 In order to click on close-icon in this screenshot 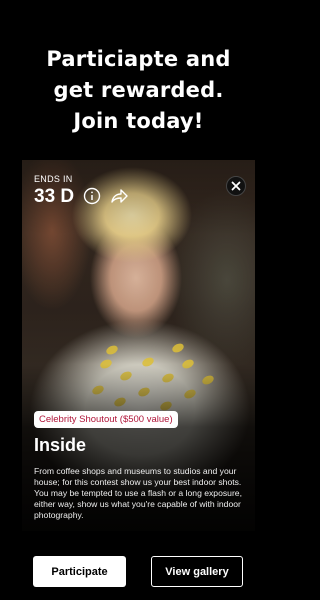, I will do `click(236, 186)`.